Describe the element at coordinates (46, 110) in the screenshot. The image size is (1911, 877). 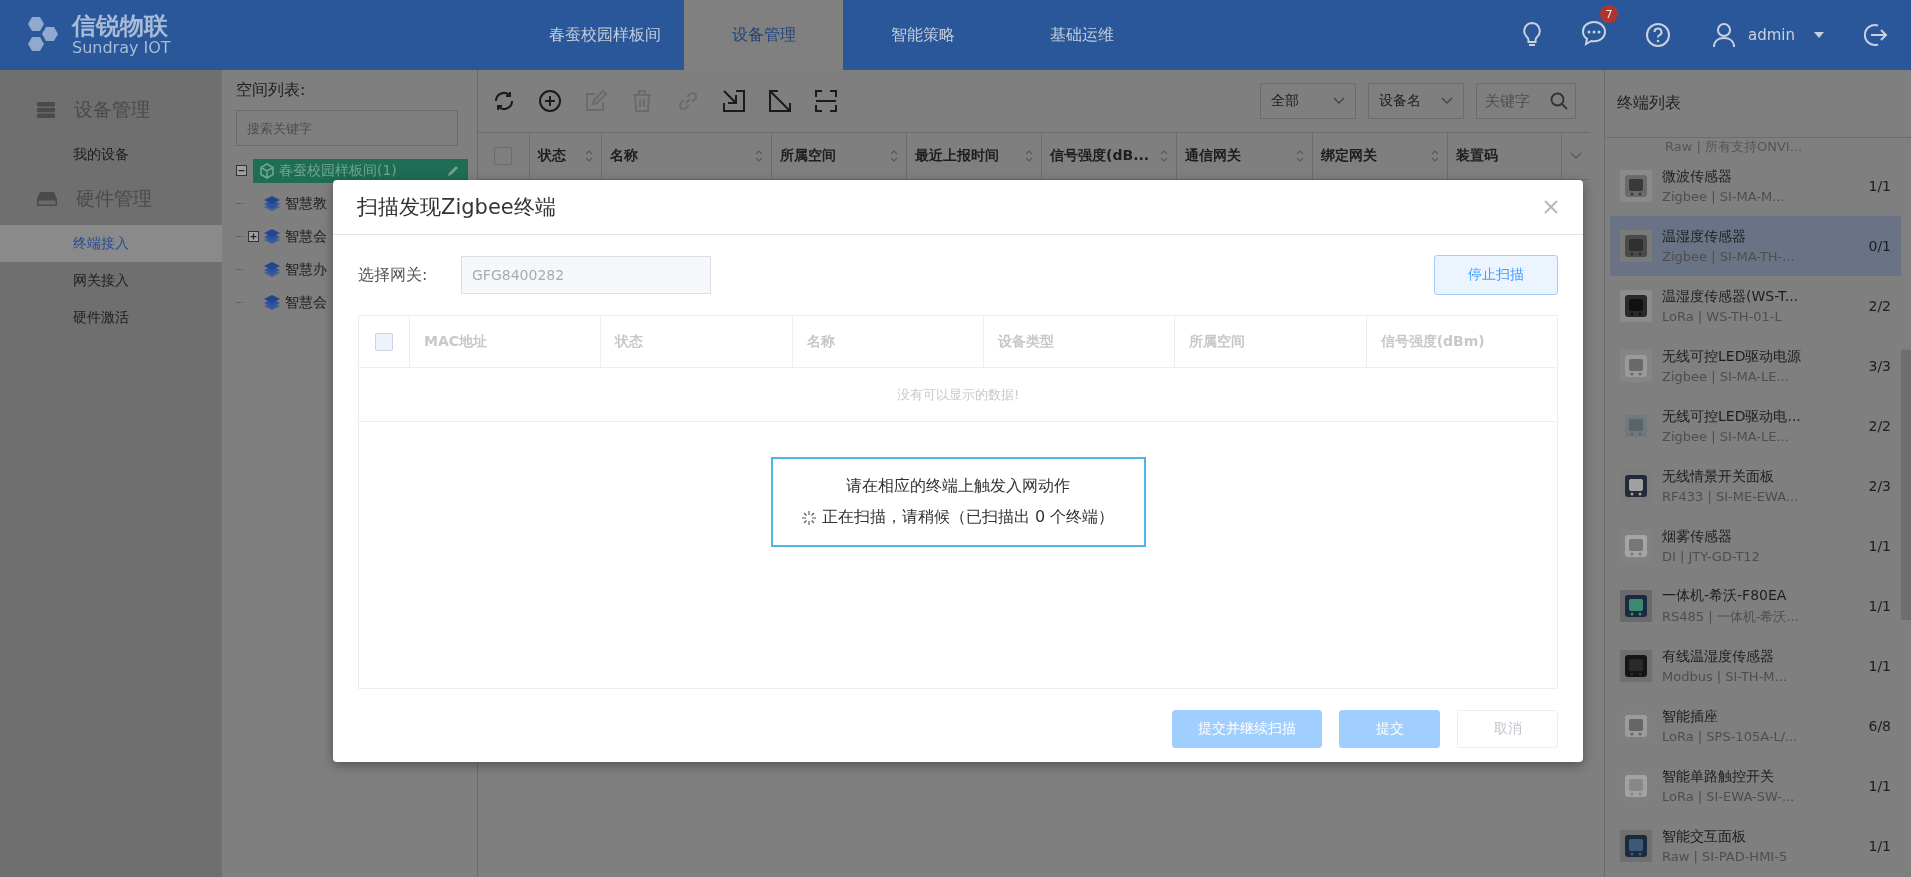
I see `server-icon` at that location.